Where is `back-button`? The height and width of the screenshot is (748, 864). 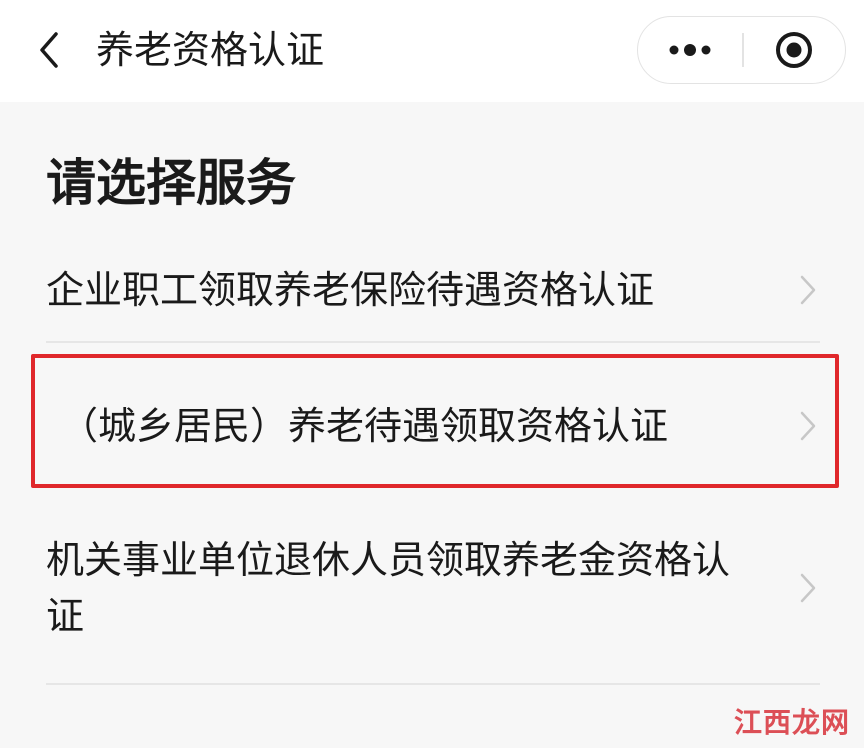 back-button is located at coordinates (49, 50).